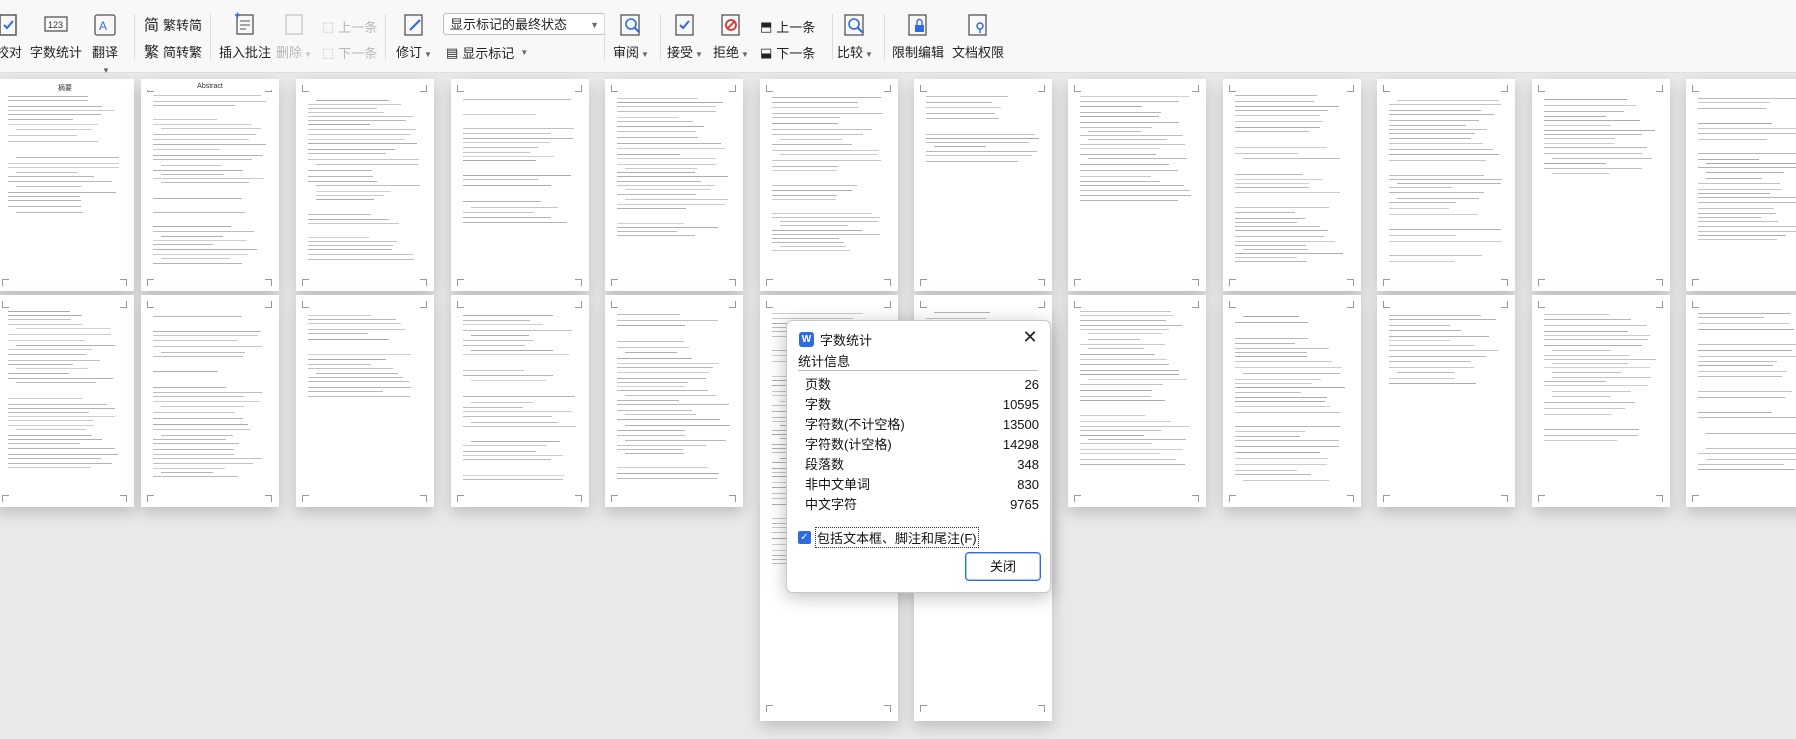  I want to click on simp-to-trad-button: 繁简转繁, so click(173, 51).